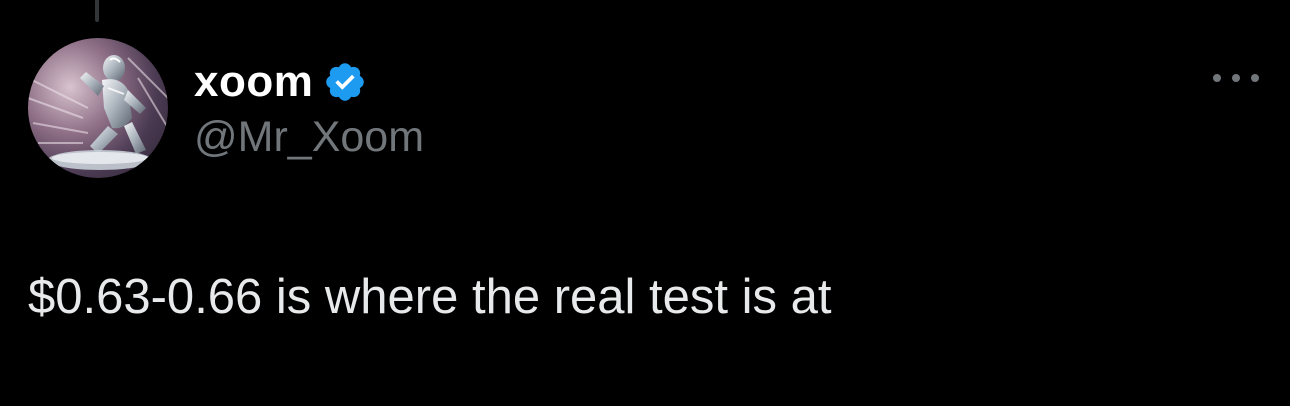 The width and height of the screenshot is (1290, 406). Describe the element at coordinates (97, 11) in the screenshot. I see `thread-connector-line` at that location.